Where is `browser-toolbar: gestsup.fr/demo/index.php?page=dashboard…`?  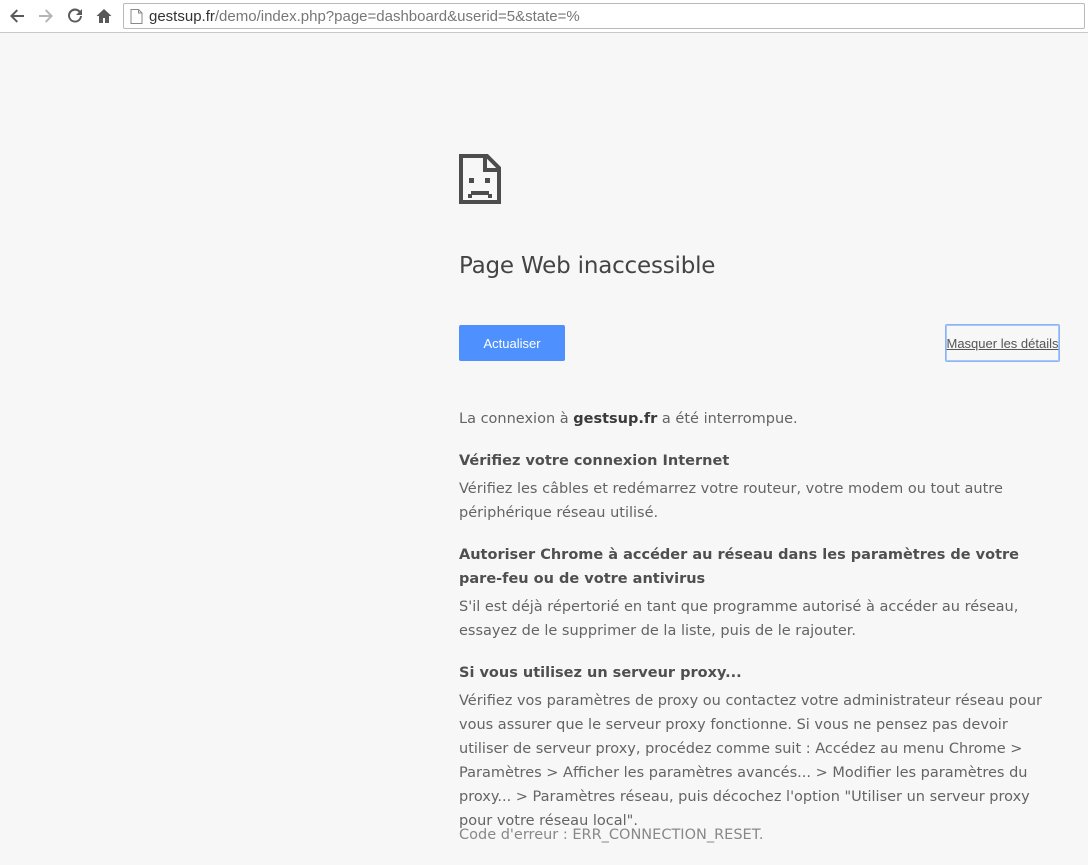 browser-toolbar: gestsup.fr/demo/index.php?page=dashboard… is located at coordinates (544, 16).